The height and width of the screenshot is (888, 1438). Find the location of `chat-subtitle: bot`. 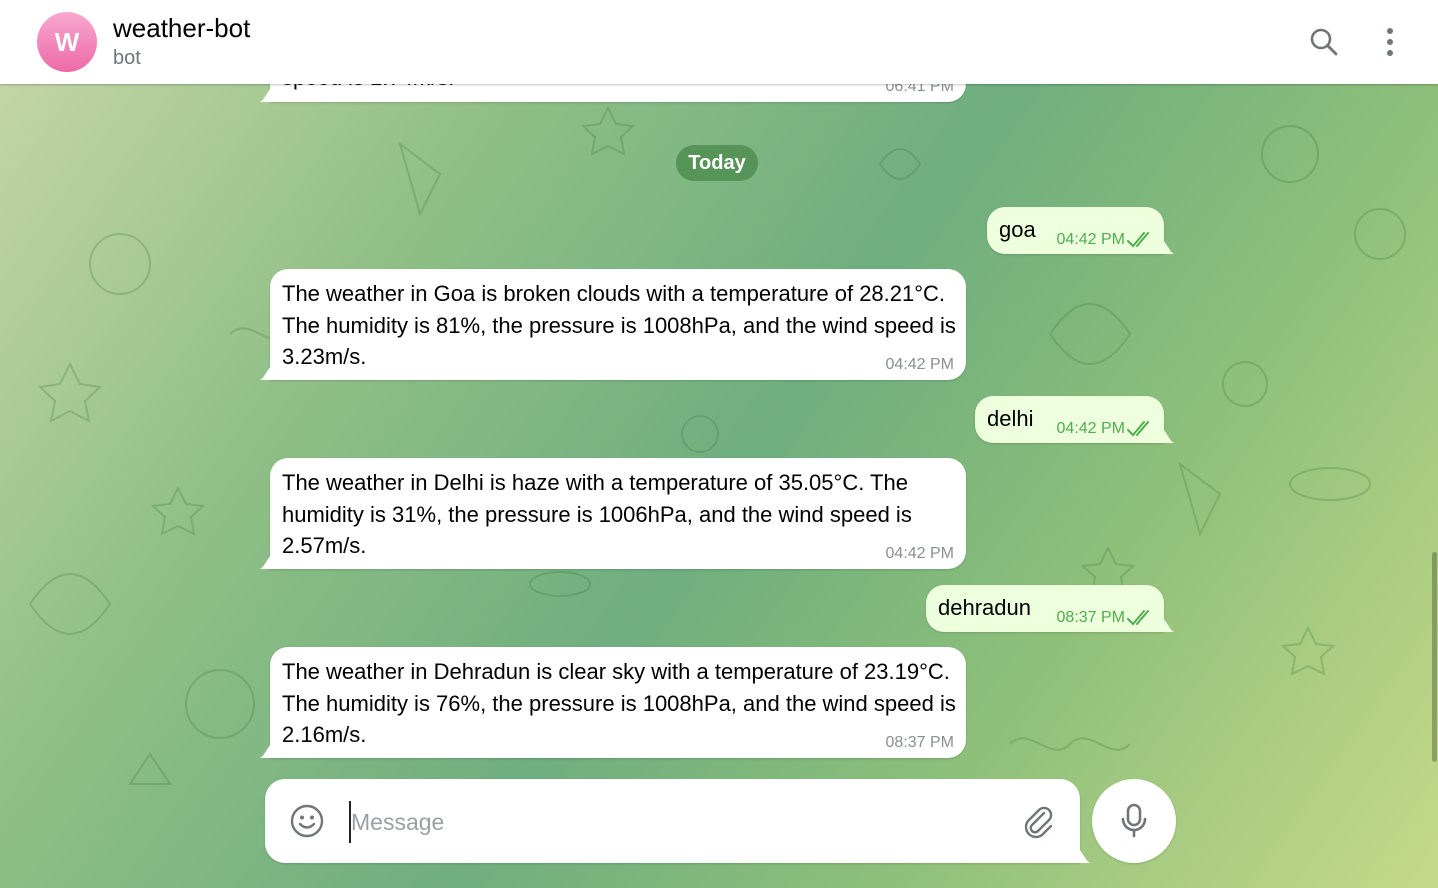

chat-subtitle: bot is located at coordinates (127, 58).